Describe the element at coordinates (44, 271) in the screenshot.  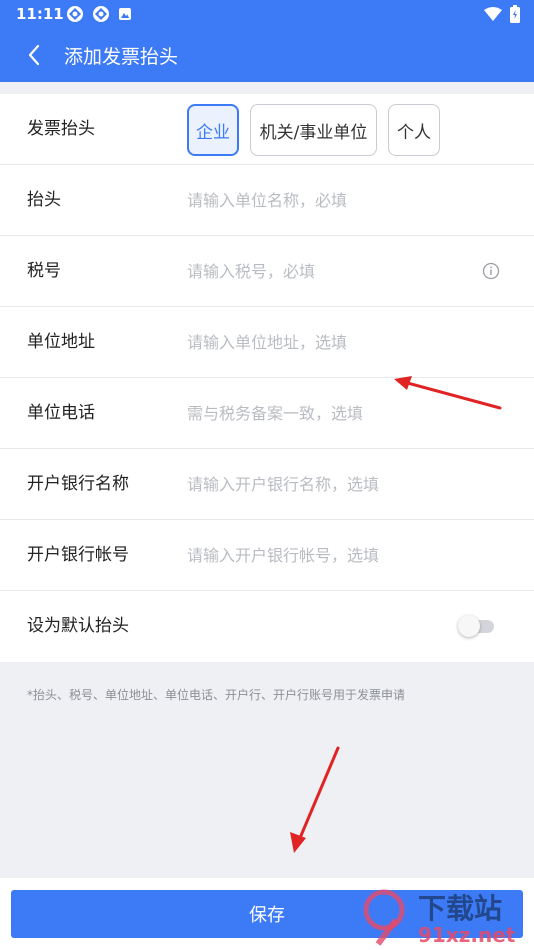
I see `tax-id-label: 税号` at that location.